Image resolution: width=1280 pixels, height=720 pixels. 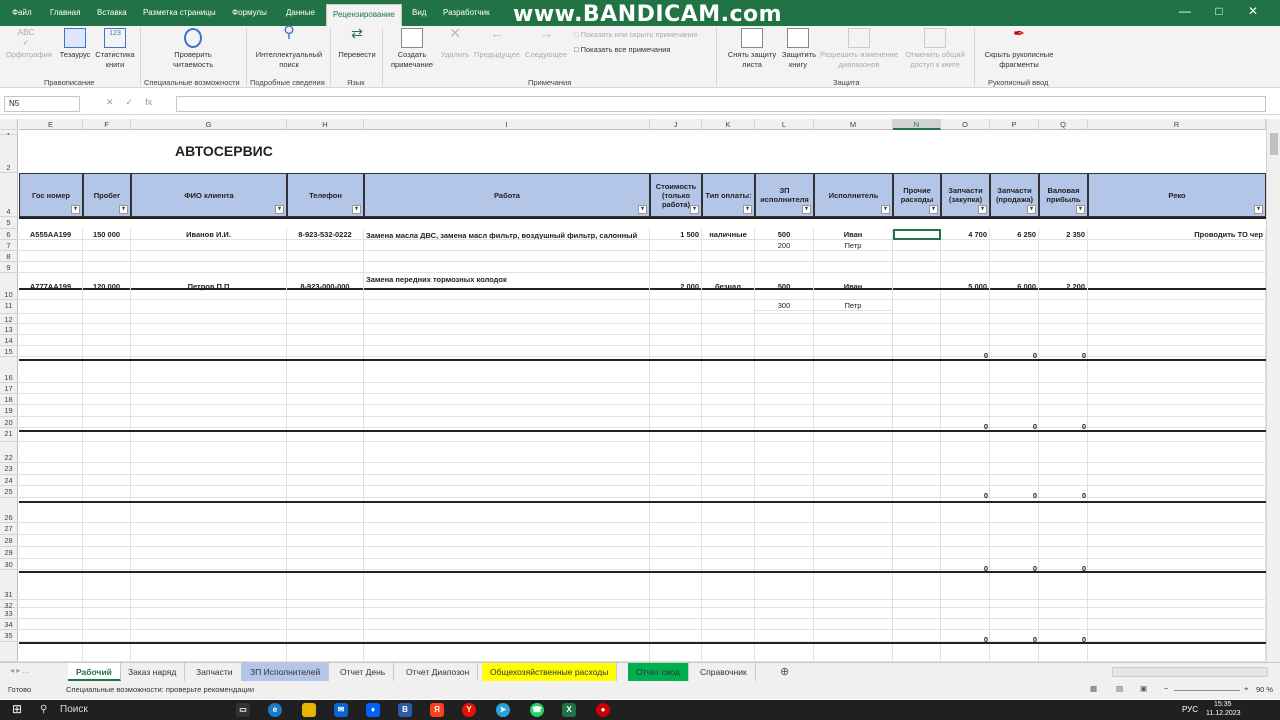 I want to click on record-cell: 4 700, so click(x=965, y=234).